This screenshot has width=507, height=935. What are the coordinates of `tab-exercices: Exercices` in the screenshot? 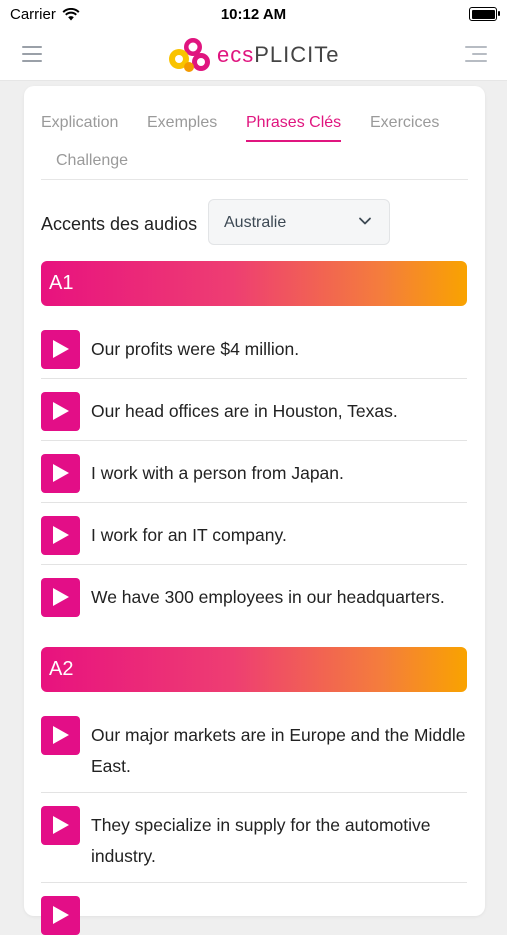 It's located at (404, 123).